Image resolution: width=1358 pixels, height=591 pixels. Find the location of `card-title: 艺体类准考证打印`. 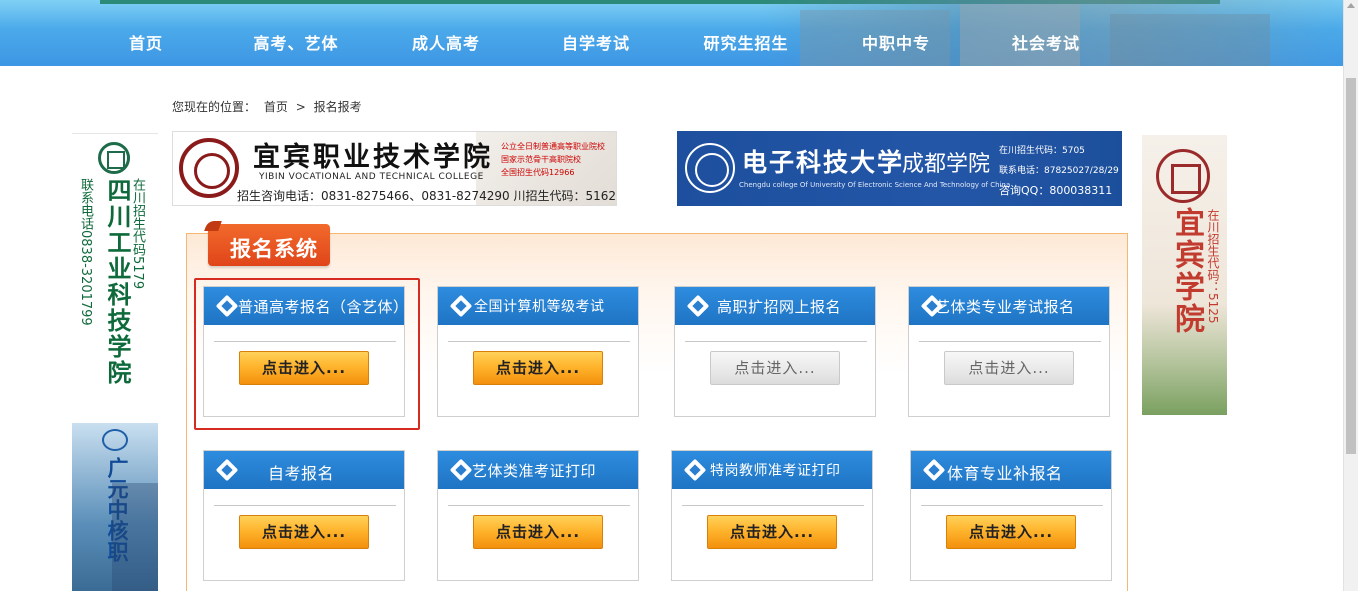

card-title: 艺体类准考证打印 is located at coordinates (534, 471).